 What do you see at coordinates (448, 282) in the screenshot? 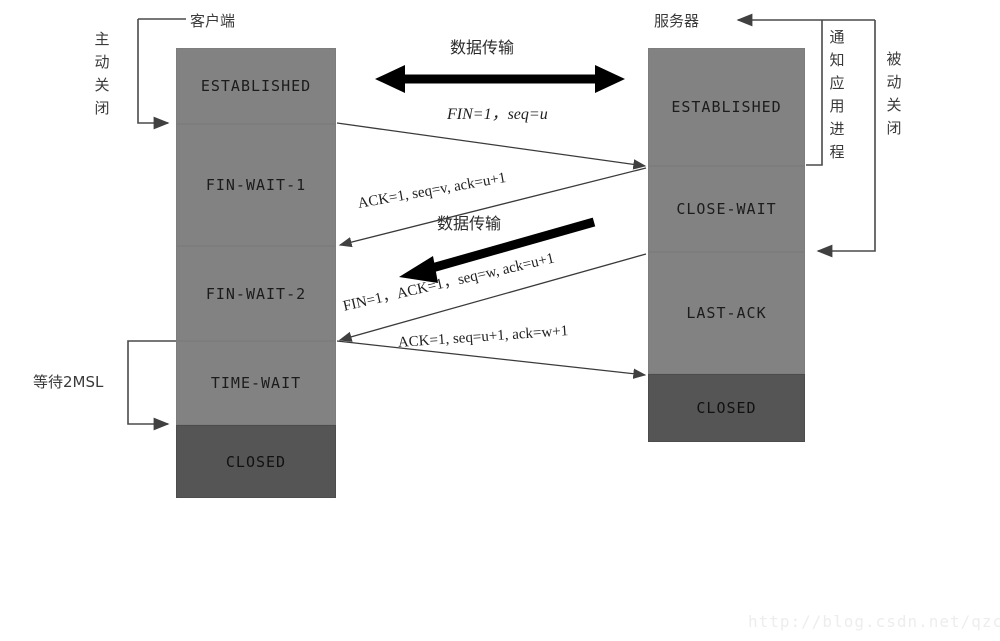
I see `message-label-fin-ack-seq-w: FIN=1，ACK=1，seq=w, ack=u+1` at bounding box center [448, 282].